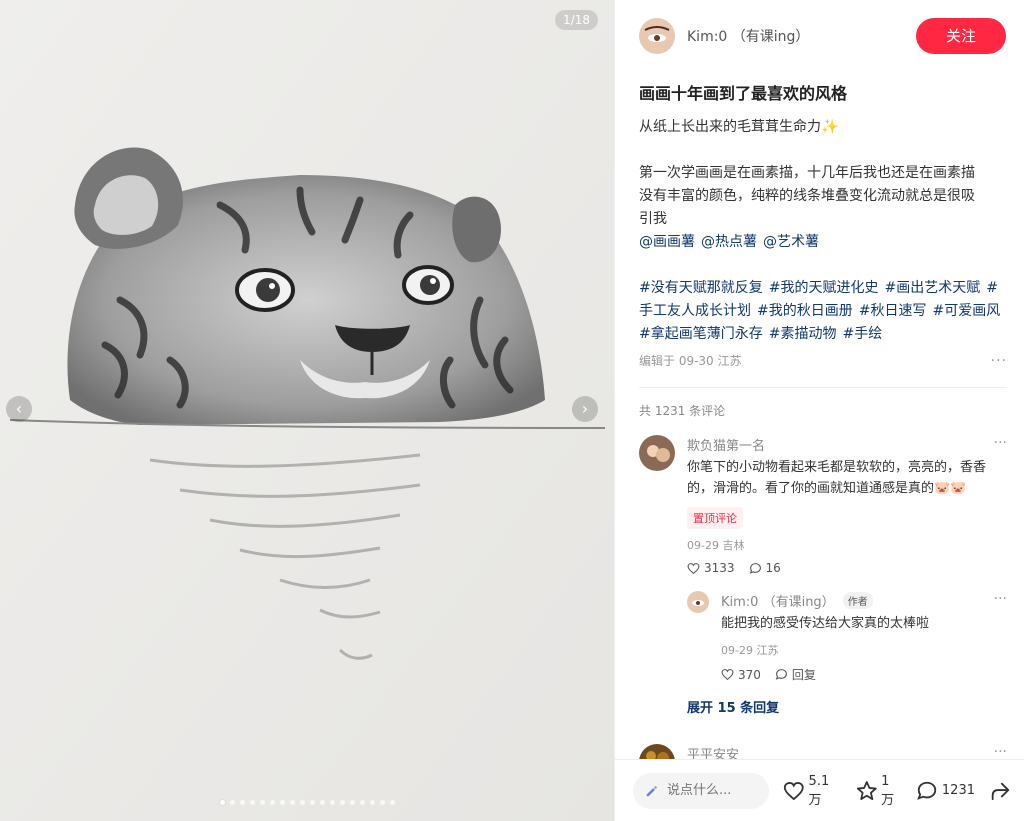 This screenshot has height=821, width=1024. I want to click on share-icon, so click(1000, 791).